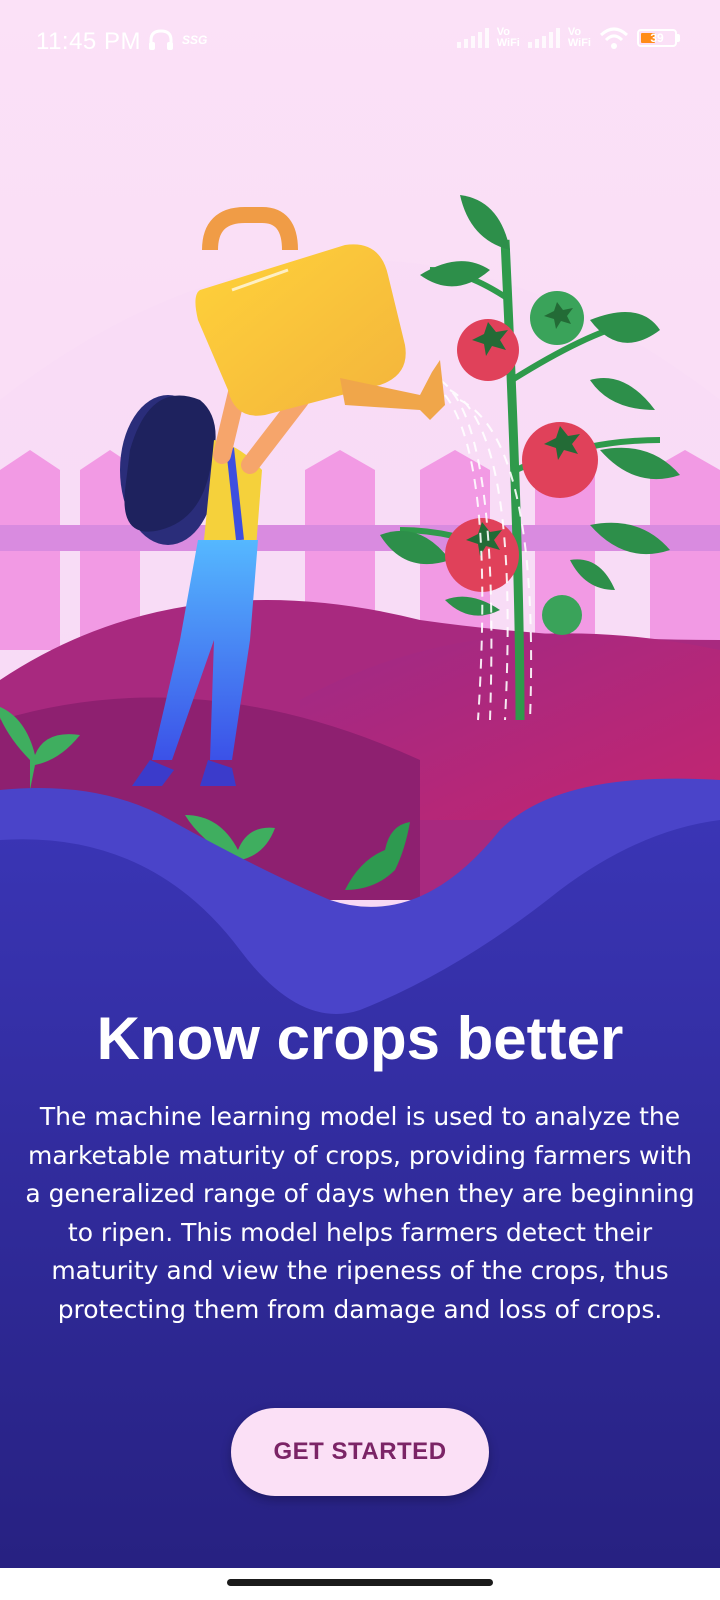 Image resolution: width=720 pixels, height=1600 pixels. Describe the element at coordinates (579, 43) in the screenshot. I see `vowifi-2-bottom: WiFi` at that location.